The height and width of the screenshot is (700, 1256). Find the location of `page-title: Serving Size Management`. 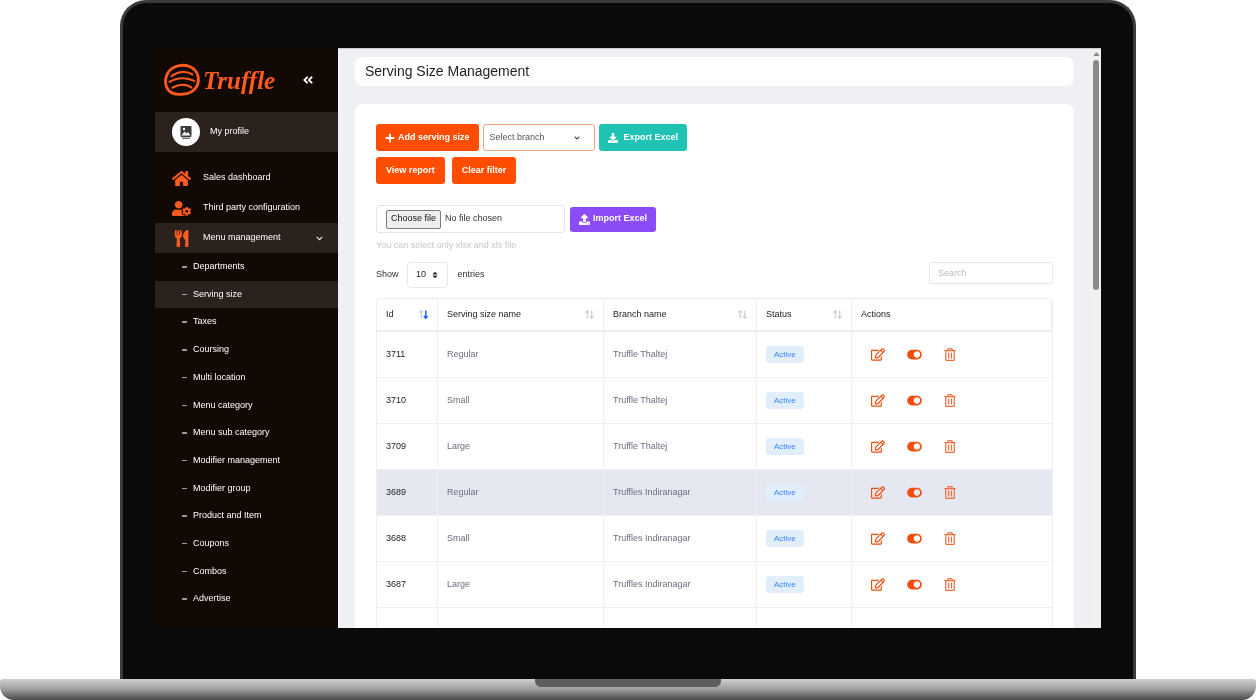

page-title: Serving Size Management is located at coordinates (447, 71).